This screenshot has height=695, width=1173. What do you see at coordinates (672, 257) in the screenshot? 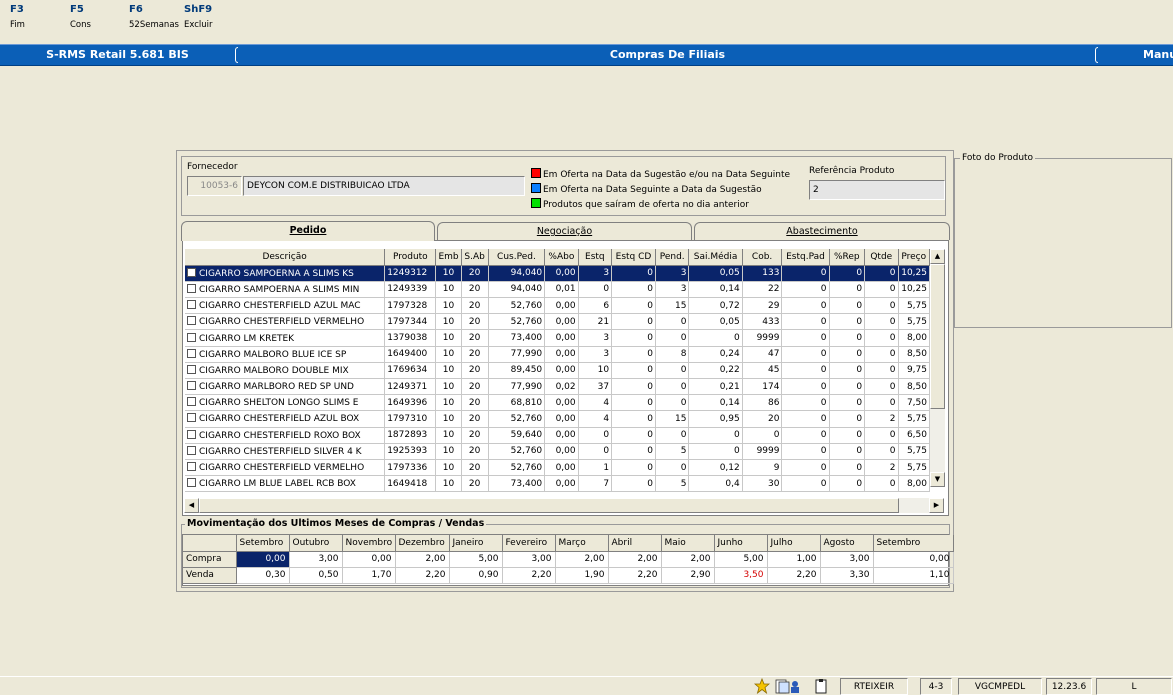
I see `grid-column-header: Pend.` at bounding box center [672, 257].